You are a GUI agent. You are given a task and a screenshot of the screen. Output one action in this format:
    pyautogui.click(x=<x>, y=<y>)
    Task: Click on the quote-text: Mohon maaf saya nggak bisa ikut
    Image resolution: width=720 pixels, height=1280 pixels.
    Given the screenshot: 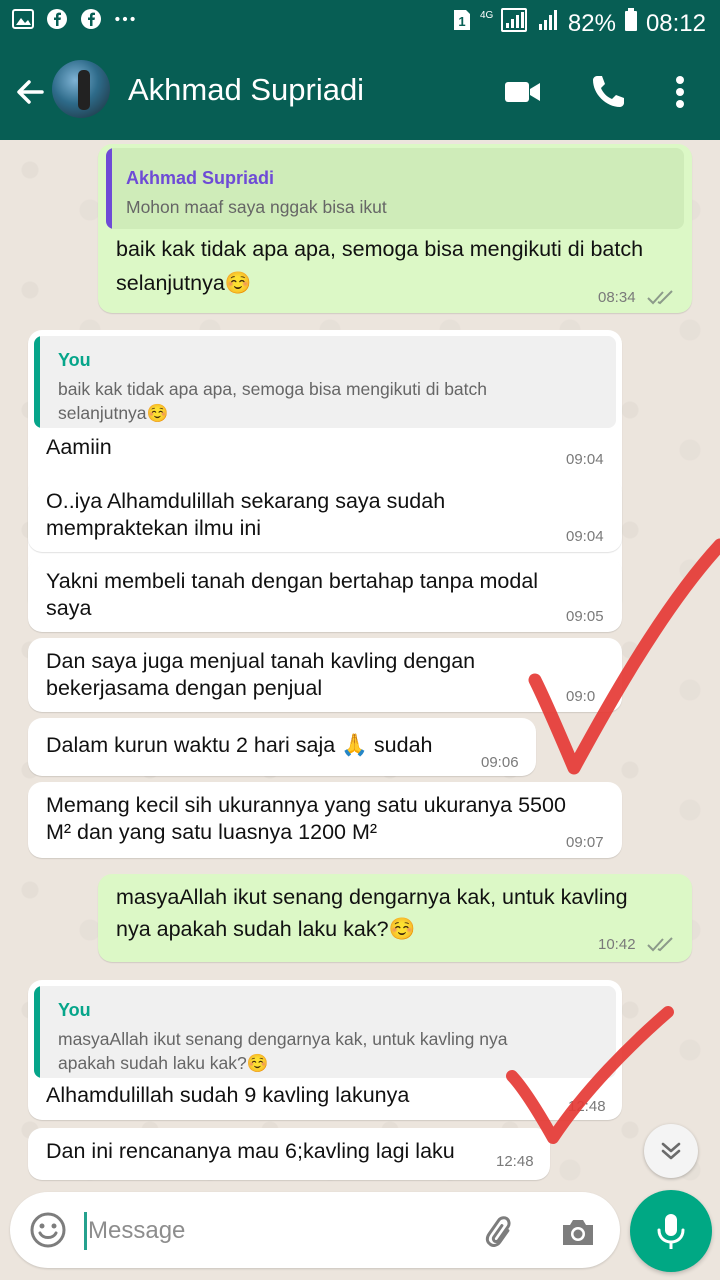 What is the action you would take?
    pyautogui.click(x=256, y=207)
    